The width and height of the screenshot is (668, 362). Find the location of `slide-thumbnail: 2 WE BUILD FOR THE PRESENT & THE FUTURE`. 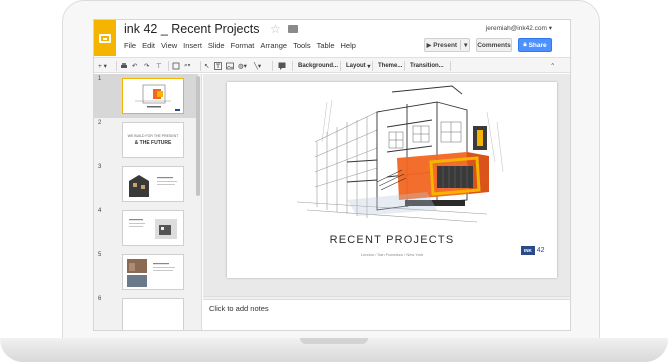

slide-thumbnail: 2 WE BUILD FOR THE PRESENT & THE FUTURE is located at coordinates (144, 141).